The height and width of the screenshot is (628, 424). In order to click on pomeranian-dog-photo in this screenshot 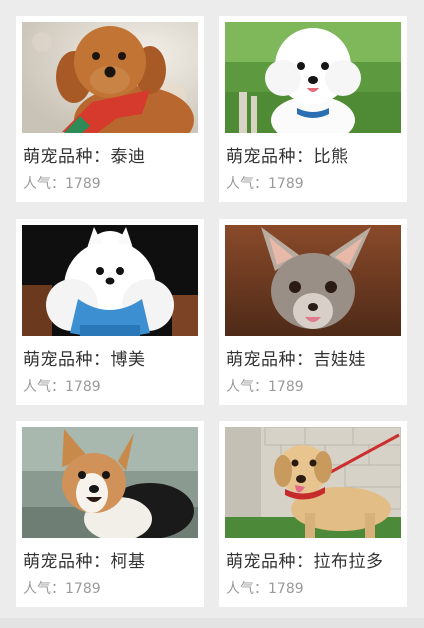, I will do `click(110, 280)`.